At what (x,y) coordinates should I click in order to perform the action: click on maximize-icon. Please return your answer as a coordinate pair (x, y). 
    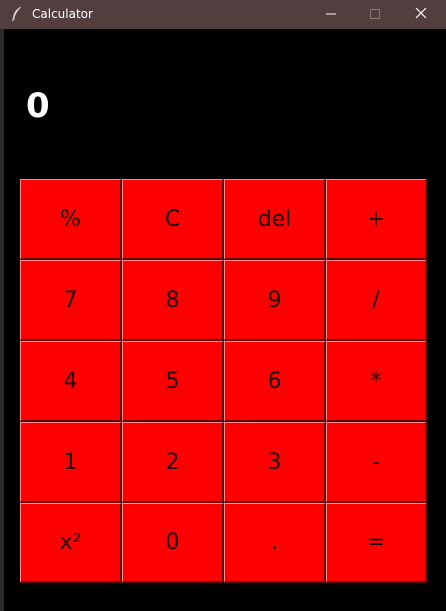
    Looking at the image, I should click on (375, 15).